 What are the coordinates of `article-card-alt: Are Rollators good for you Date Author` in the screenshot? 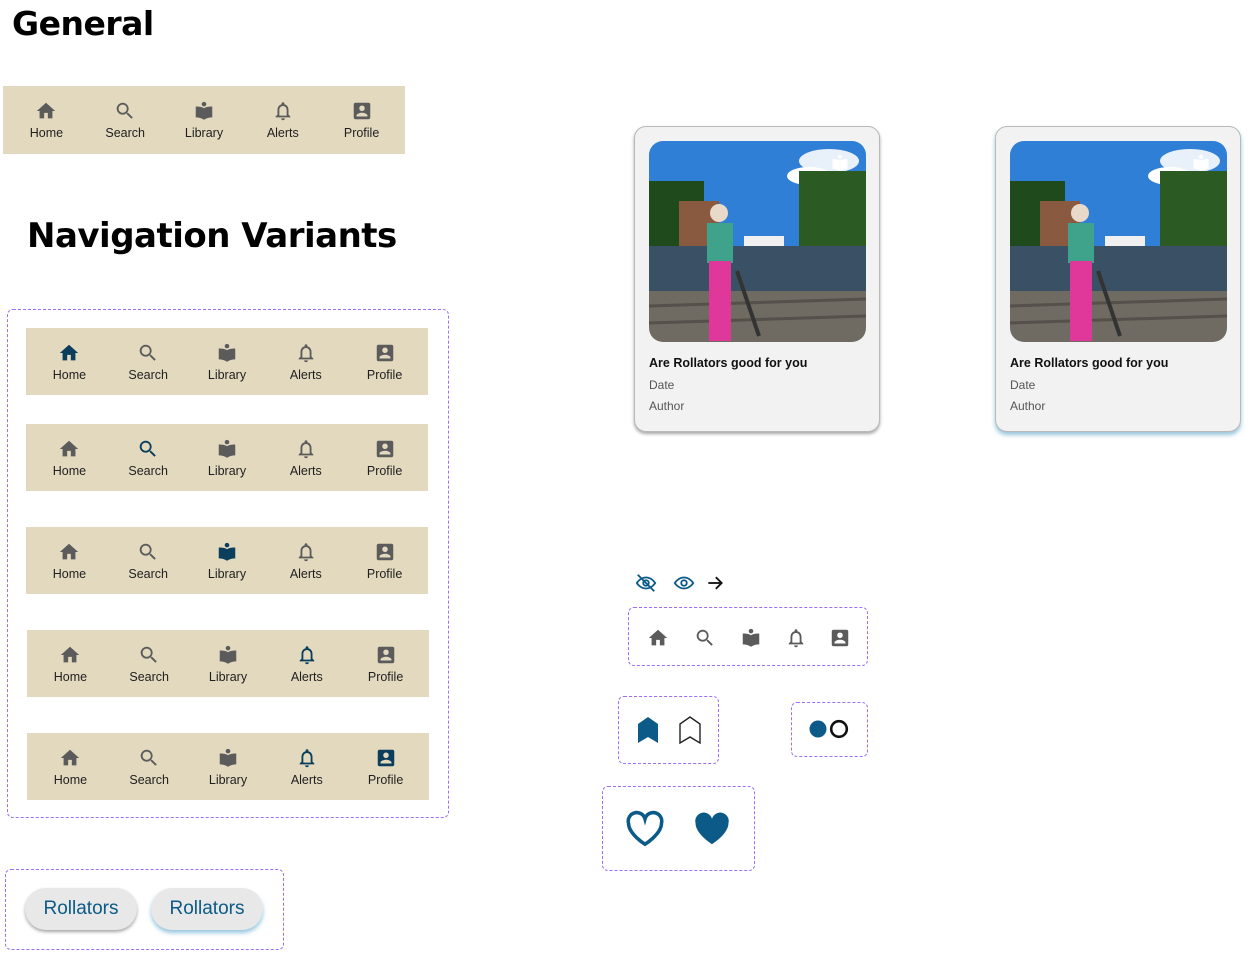 It's located at (1118, 279).